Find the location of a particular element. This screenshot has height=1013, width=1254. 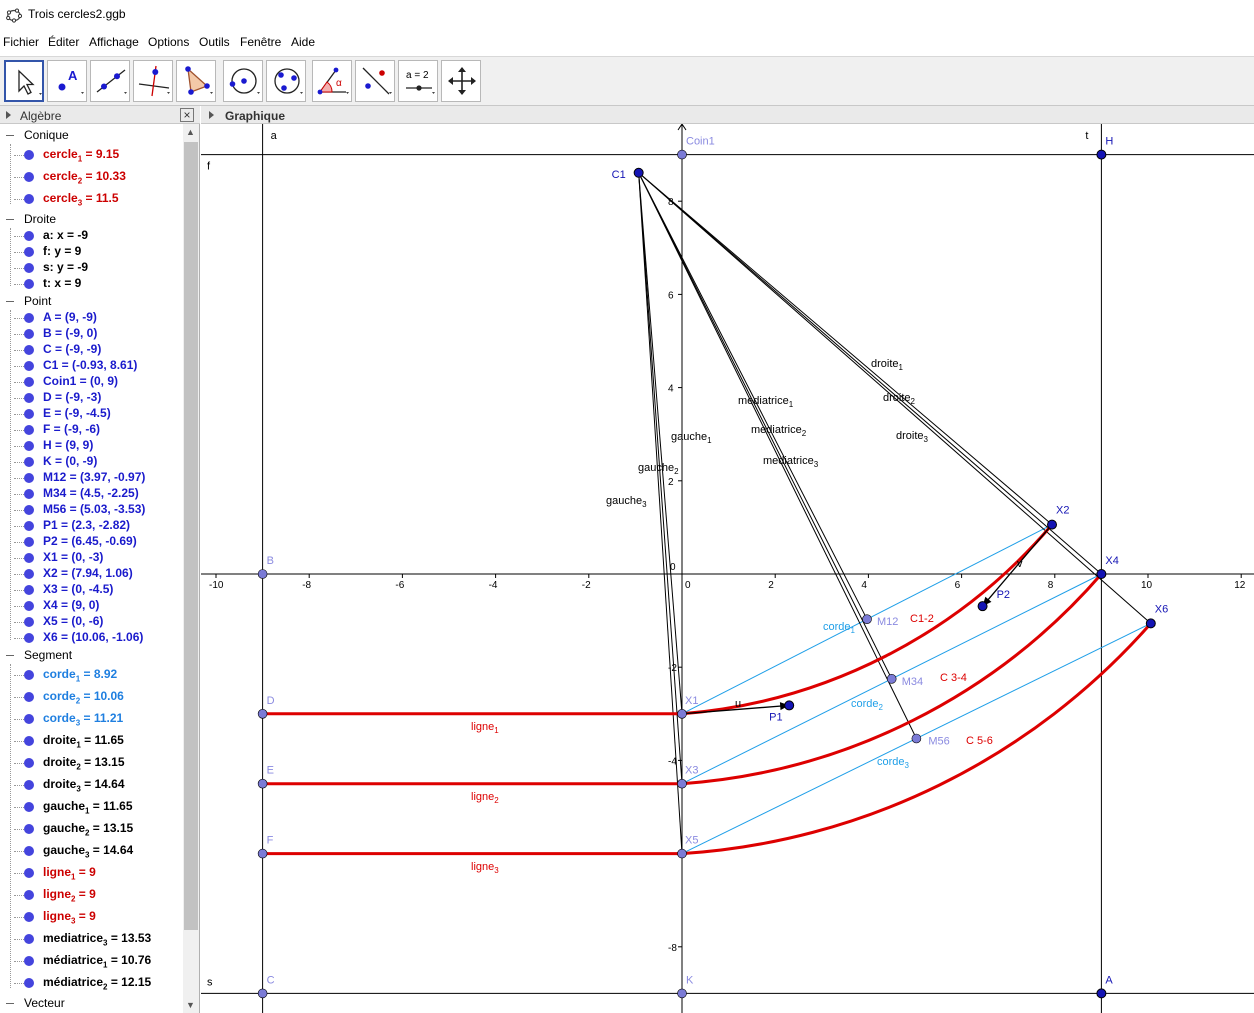

point-X3 is located at coordinates (682, 783).